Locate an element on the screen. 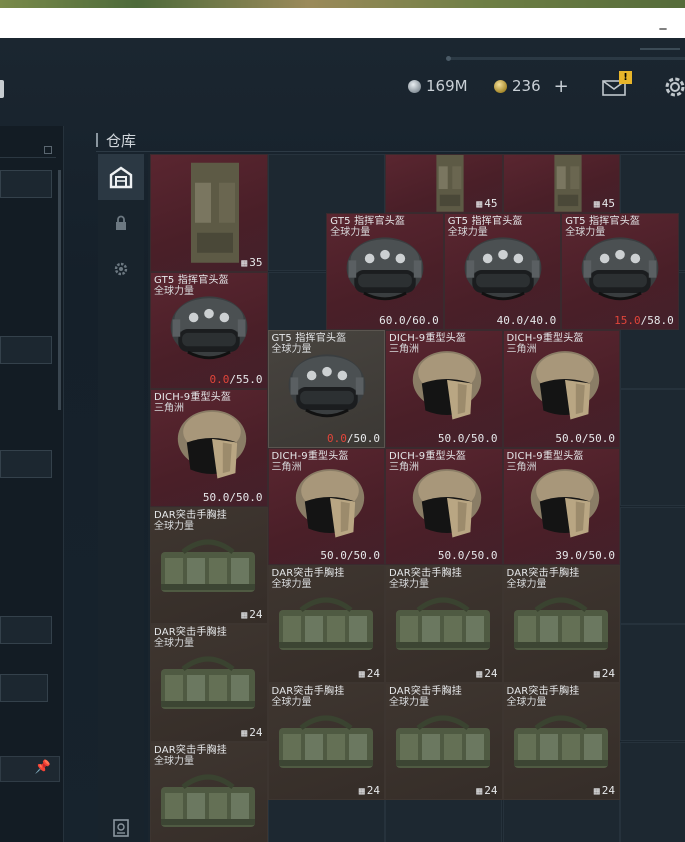  pin-button: 📌 is located at coordinates (30, 769).